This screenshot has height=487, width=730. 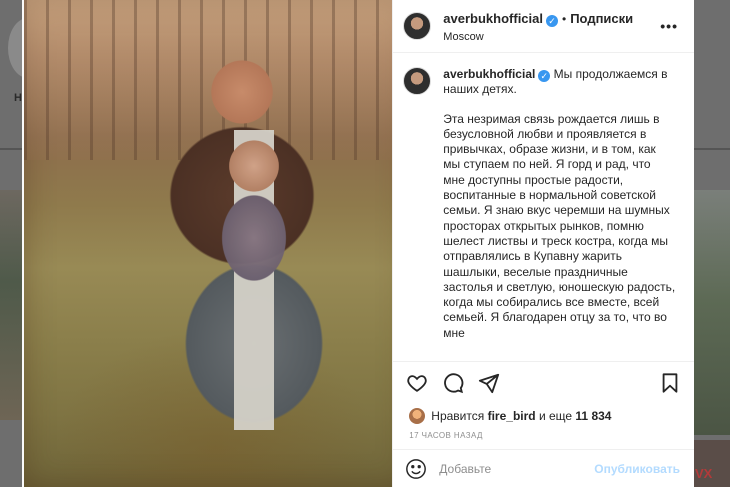 What do you see at coordinates (538, 37) in the screenshot?
I see `post-location: Moscow` at bounding box center [538, 37].